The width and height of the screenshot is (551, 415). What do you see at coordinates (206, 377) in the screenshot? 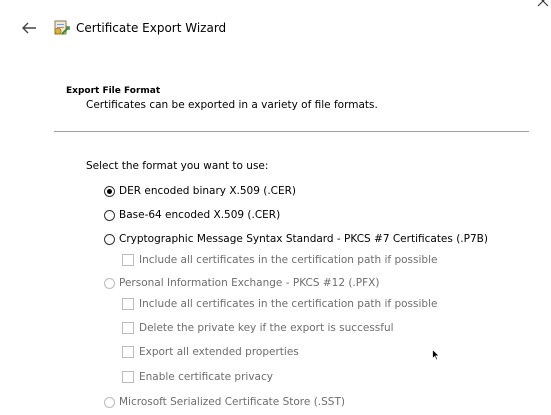
I see `checkbox-enable-privacy-label: Enable certificate privacy` at bounding box center [206, 377].